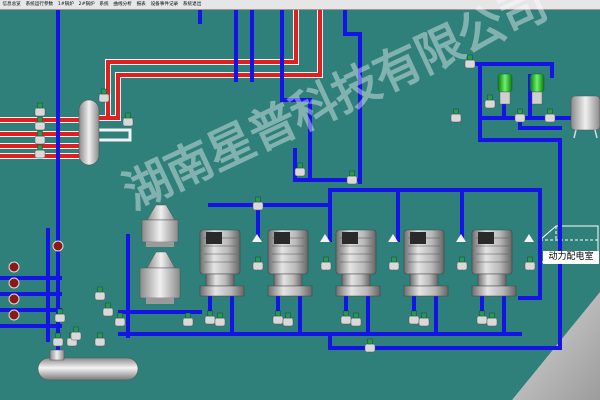 The height and width of the screenshot is (400, 600). I want to click on storage-tank-icon, so click(585, 117).